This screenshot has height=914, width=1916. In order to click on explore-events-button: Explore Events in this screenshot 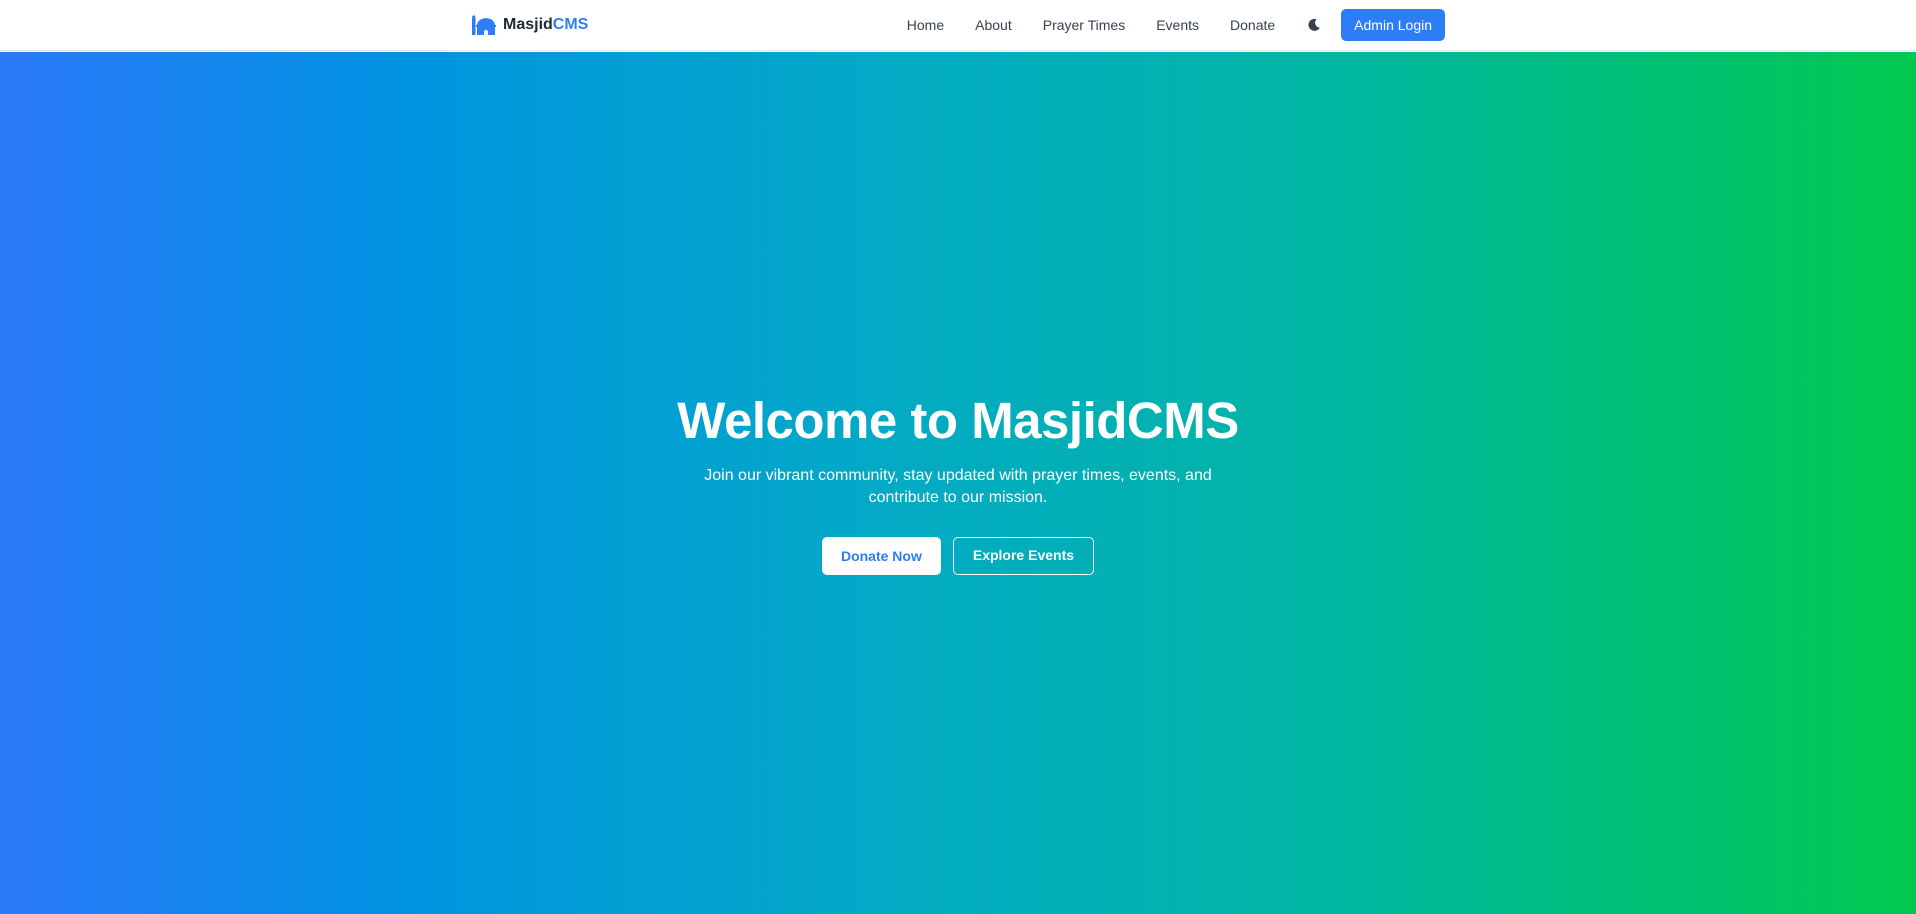, I will do `click(1023, 555)`.